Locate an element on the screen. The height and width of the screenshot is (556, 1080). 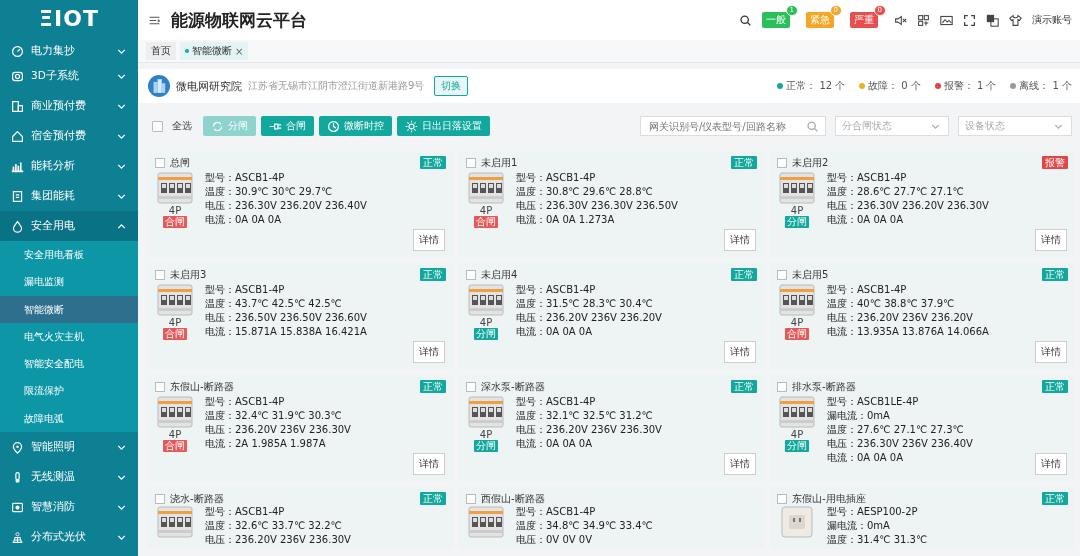
sidebar-subitem: 故障电弧 is located at coordinates (69, 418).